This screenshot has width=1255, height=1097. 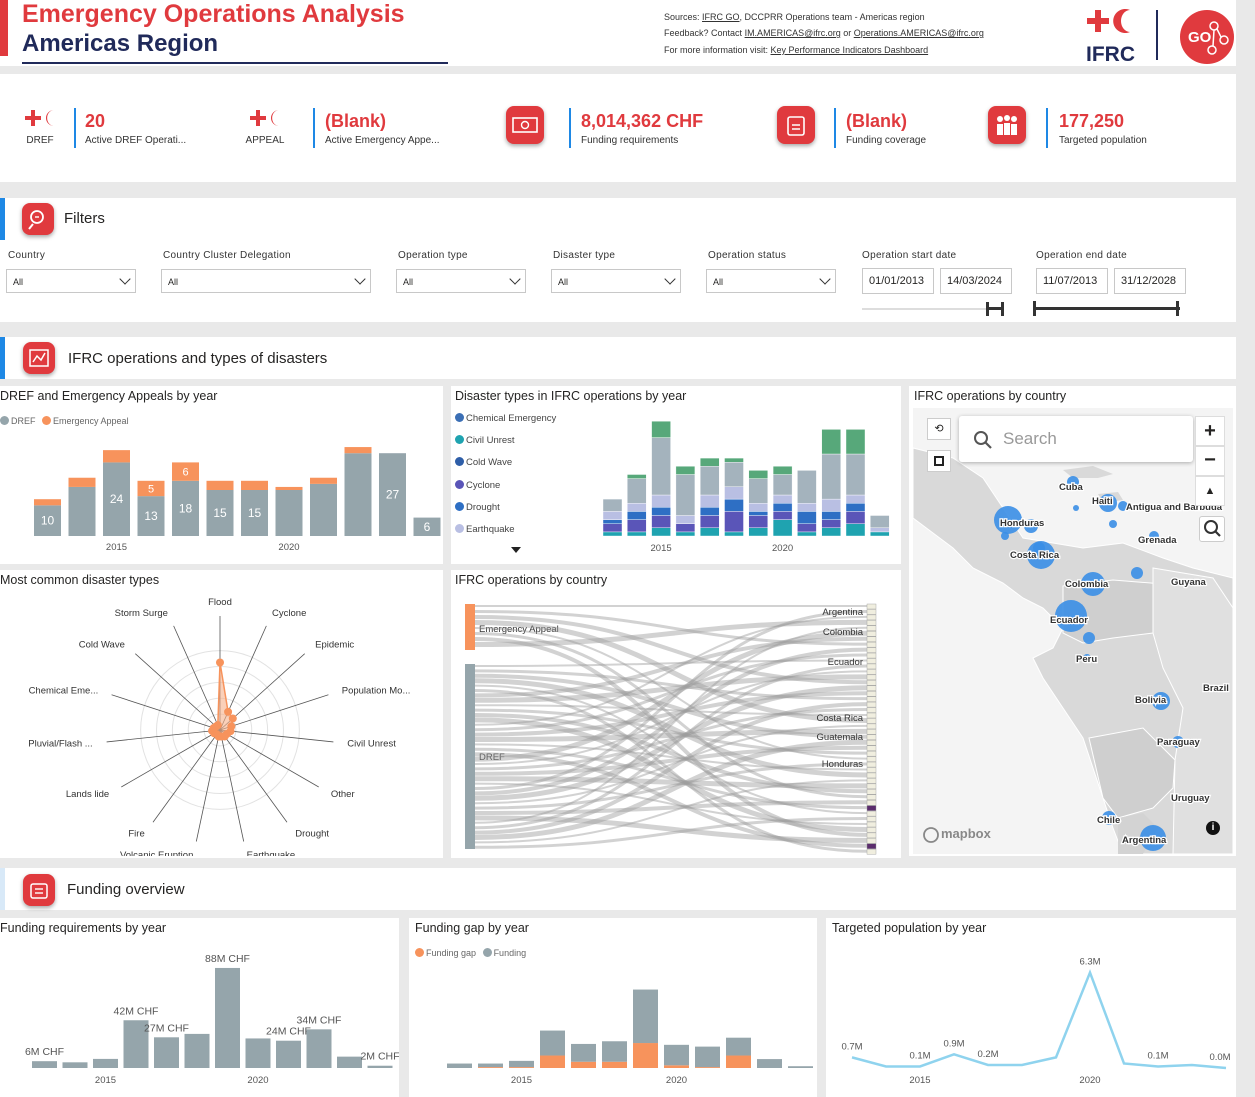 I want to click on info-icon: i, so click(x=1213, y=828).